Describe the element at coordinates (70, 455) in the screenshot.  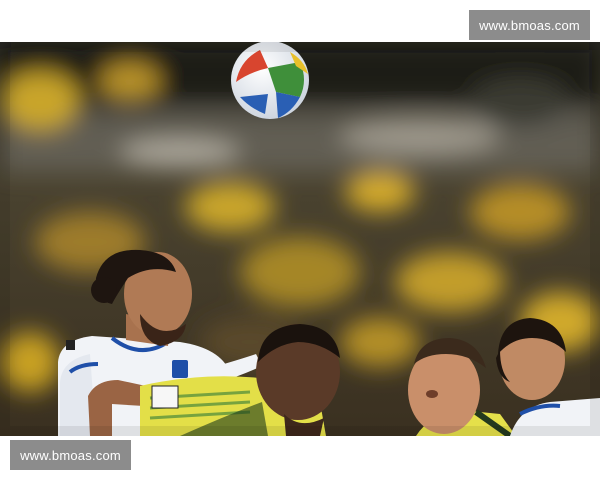
I see `watermark-bottom: www.bmoas.com` at that location.